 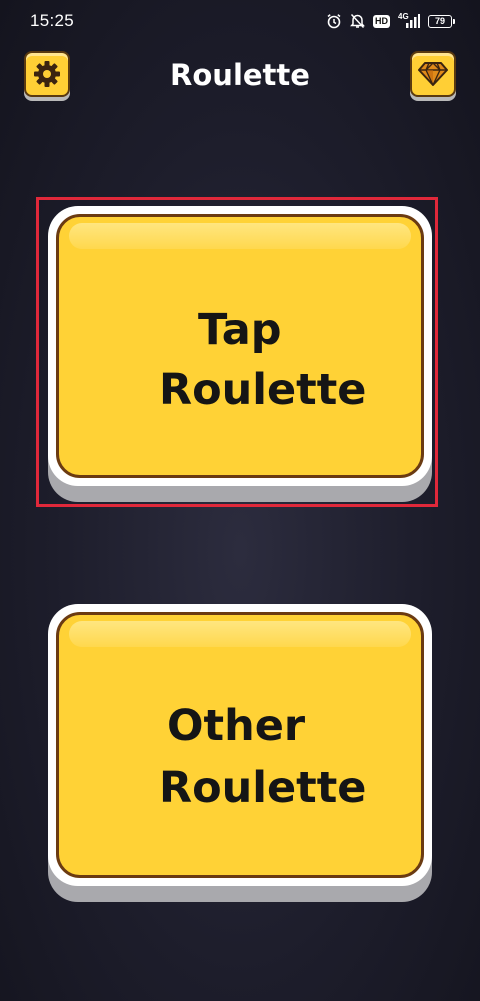 I want to click on hd-badge: HD, so click(x=381, y=21).